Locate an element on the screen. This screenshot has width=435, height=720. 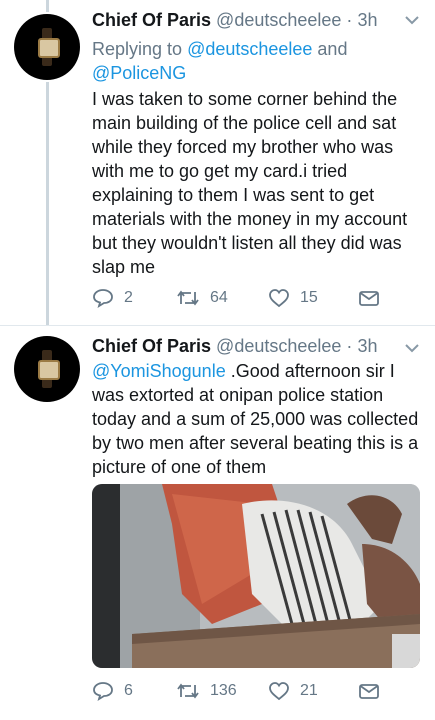
tweet-actions: 2 64 15 is located at coordinates (242, 301).